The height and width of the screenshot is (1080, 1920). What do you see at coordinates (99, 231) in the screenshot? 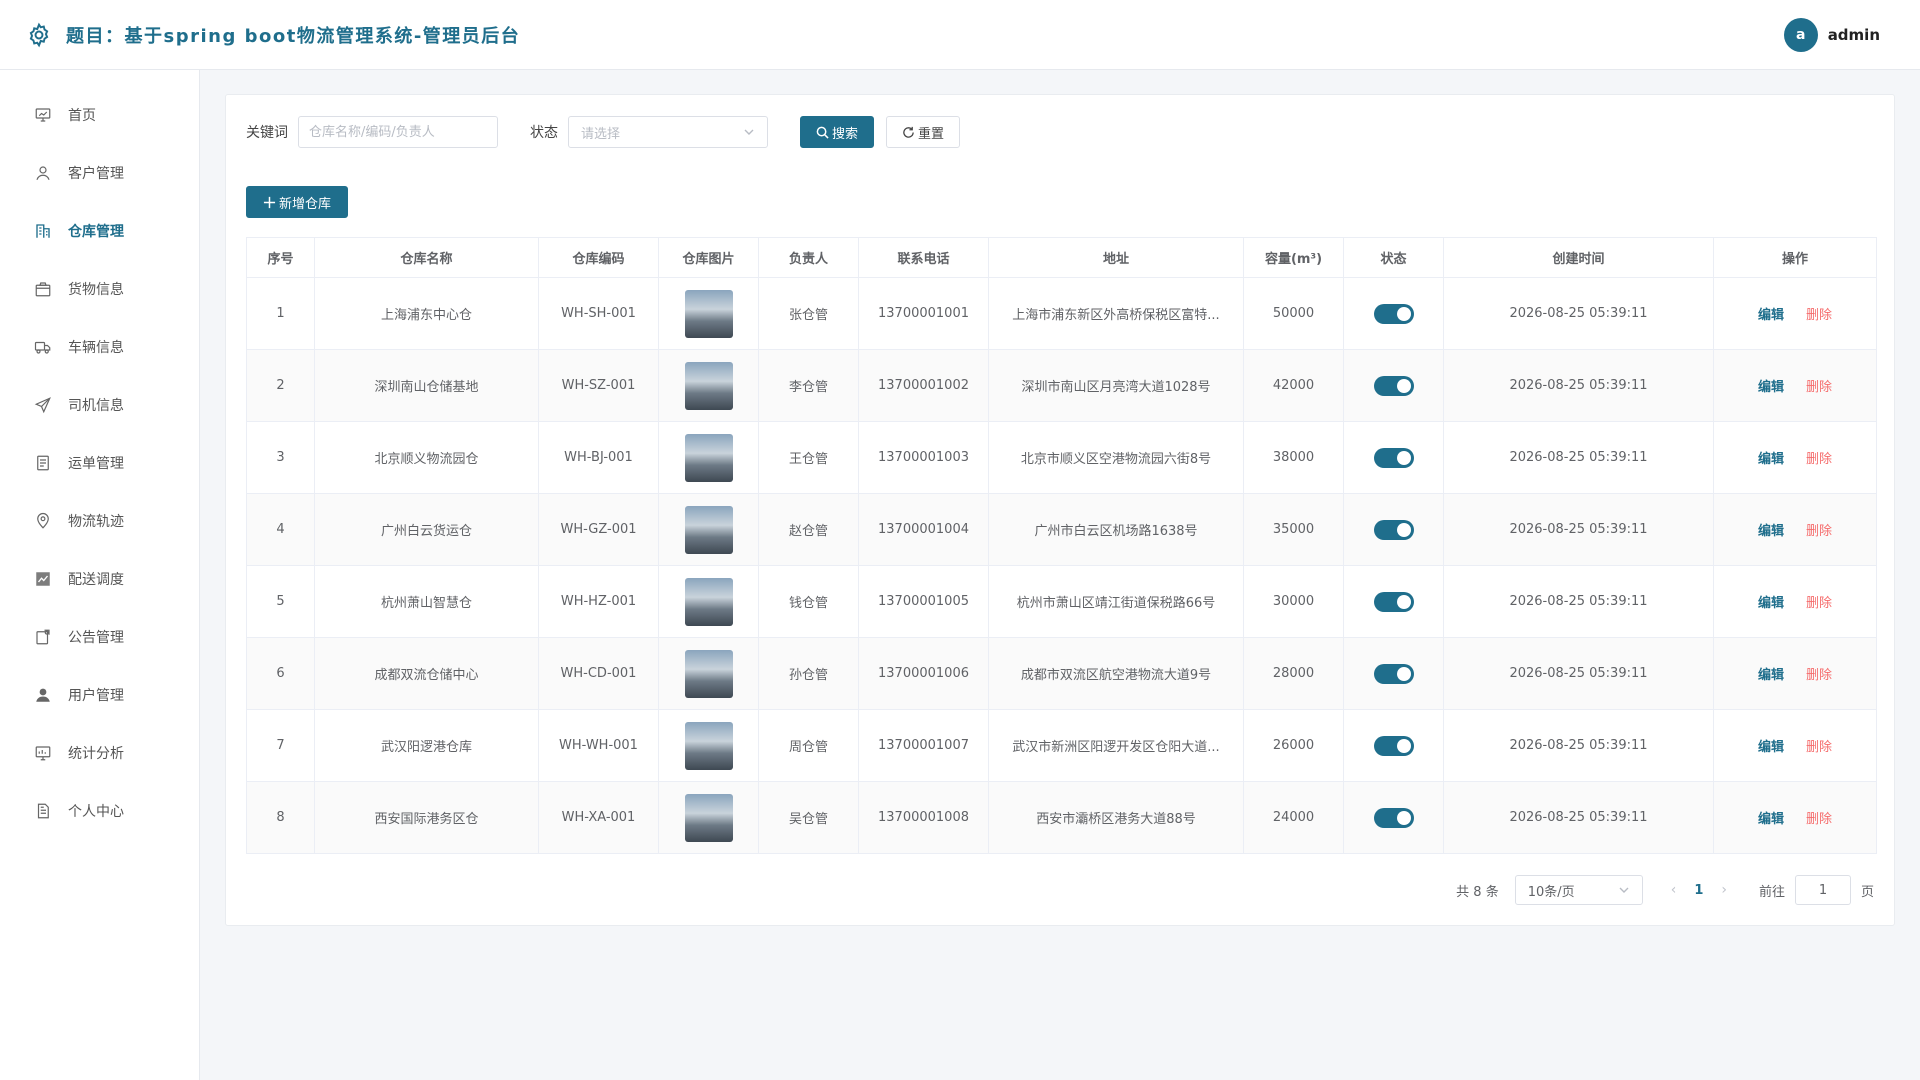
I see `sidebar-item-warehouses: 仓库管理` at bounding box center [99, 231].